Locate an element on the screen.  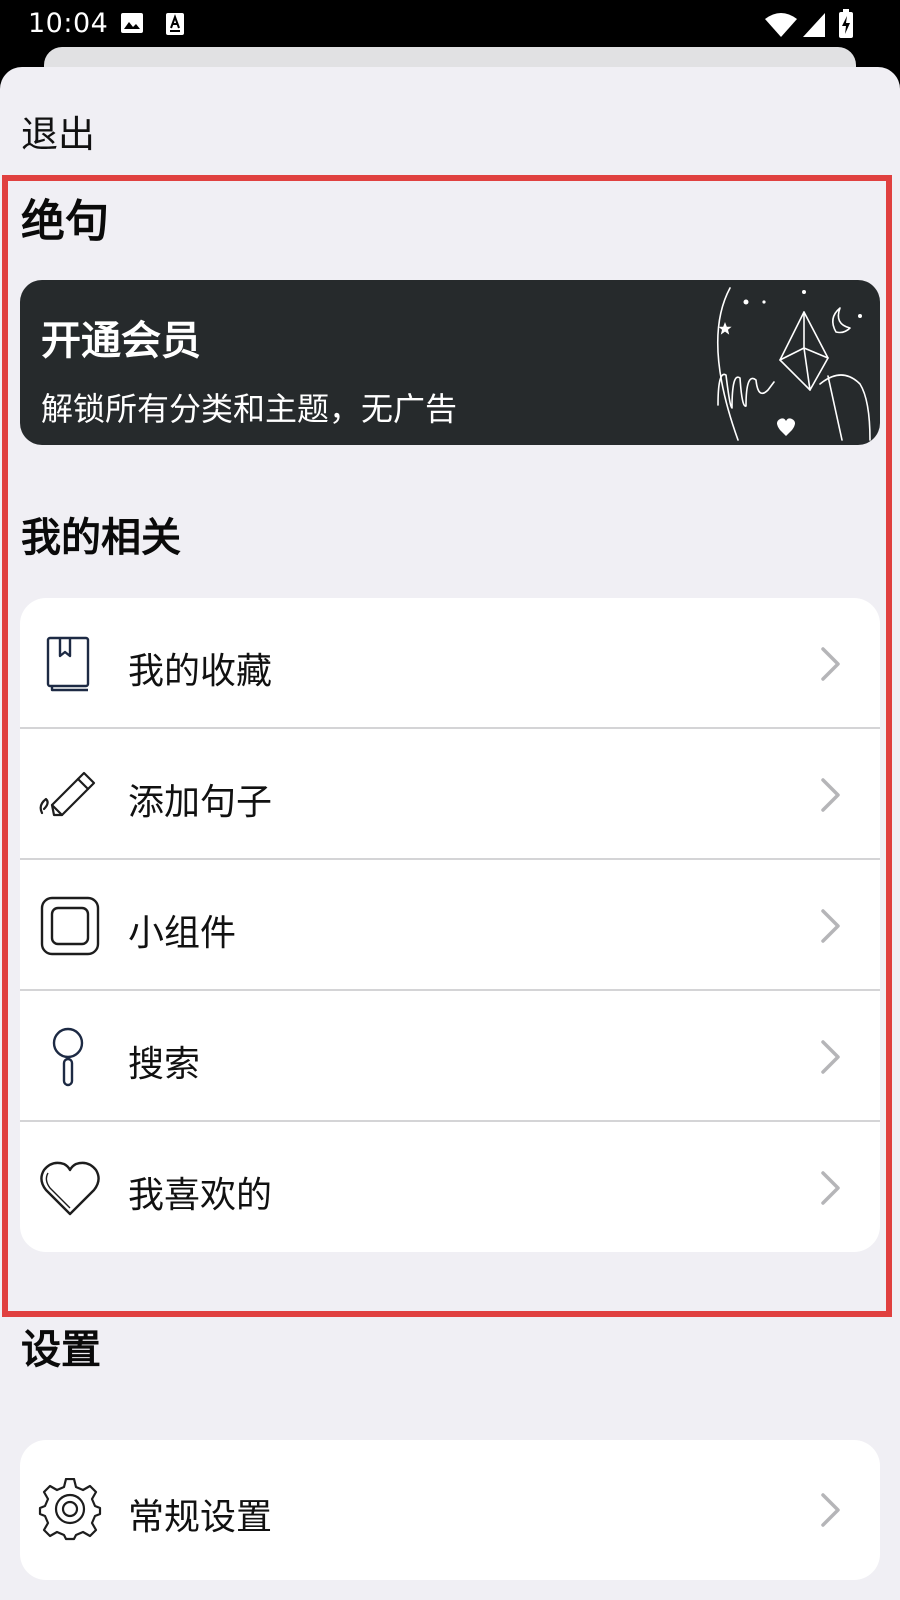
mine-section-title: 我的相关 is located at coordinates (101, 538).